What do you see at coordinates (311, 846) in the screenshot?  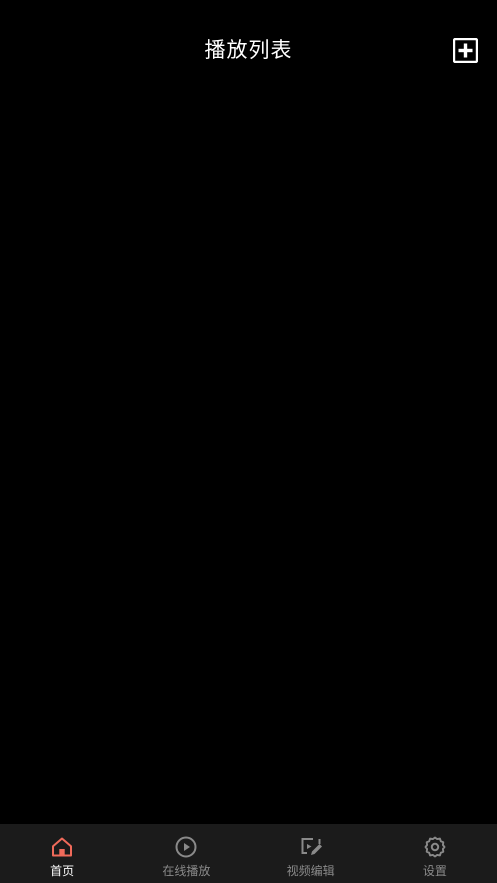 I see `edit-video-icon` at bounding box center [311, 846].